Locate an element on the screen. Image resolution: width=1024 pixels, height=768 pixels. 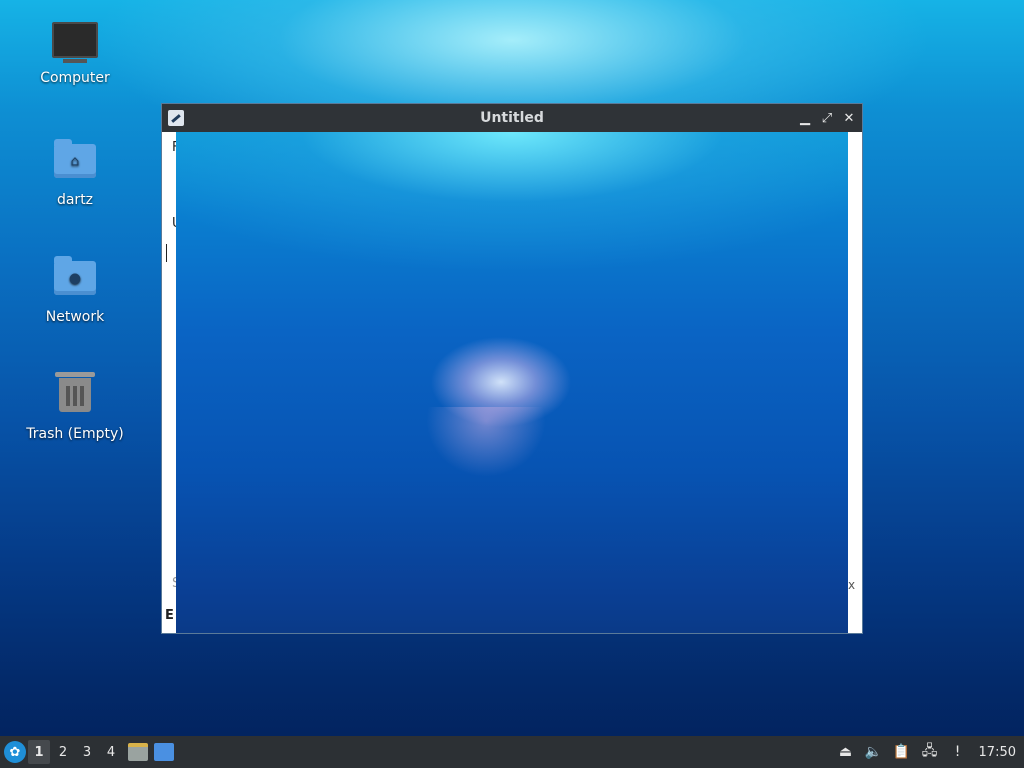
upload-icon: ⏏ is located at coordinates (846, 752).